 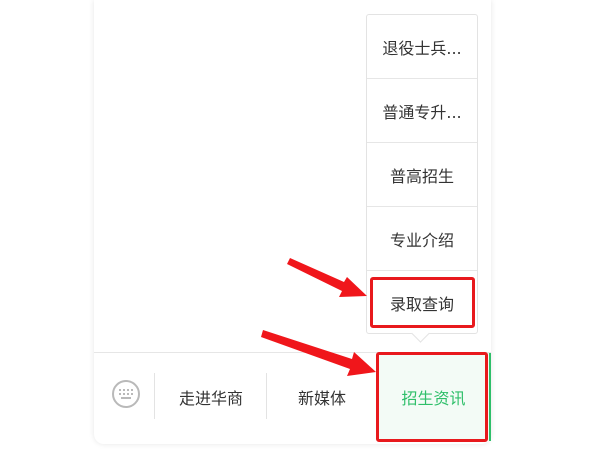 I want to click on arrow-to-admission-query, so click(x=327, y=277).